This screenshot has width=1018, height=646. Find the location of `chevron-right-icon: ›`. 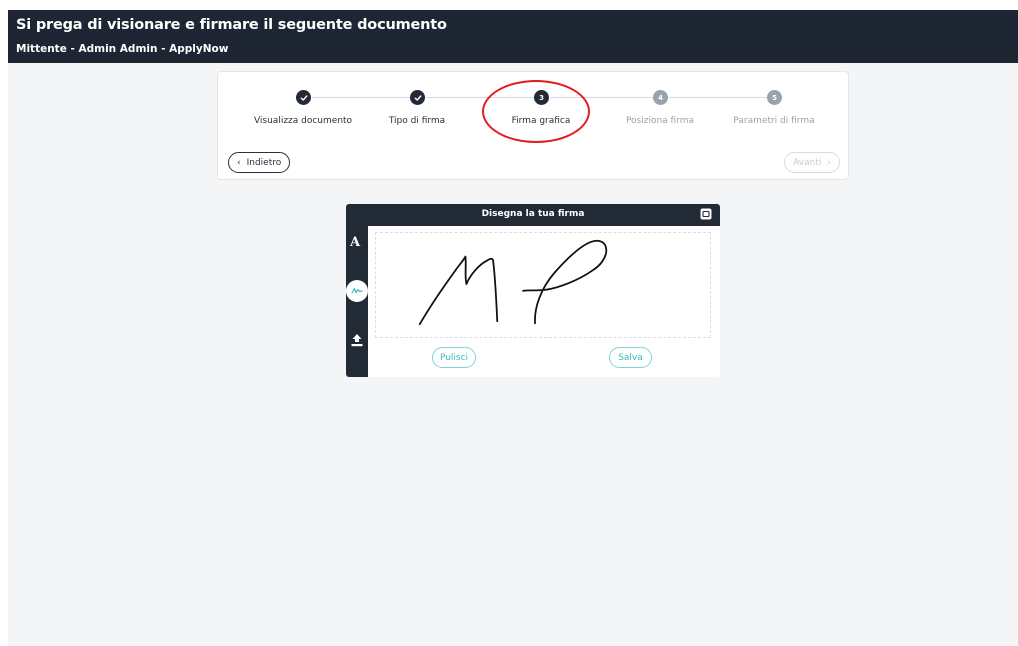

chevron-right-icon: › is located at coordinates (829, 162).